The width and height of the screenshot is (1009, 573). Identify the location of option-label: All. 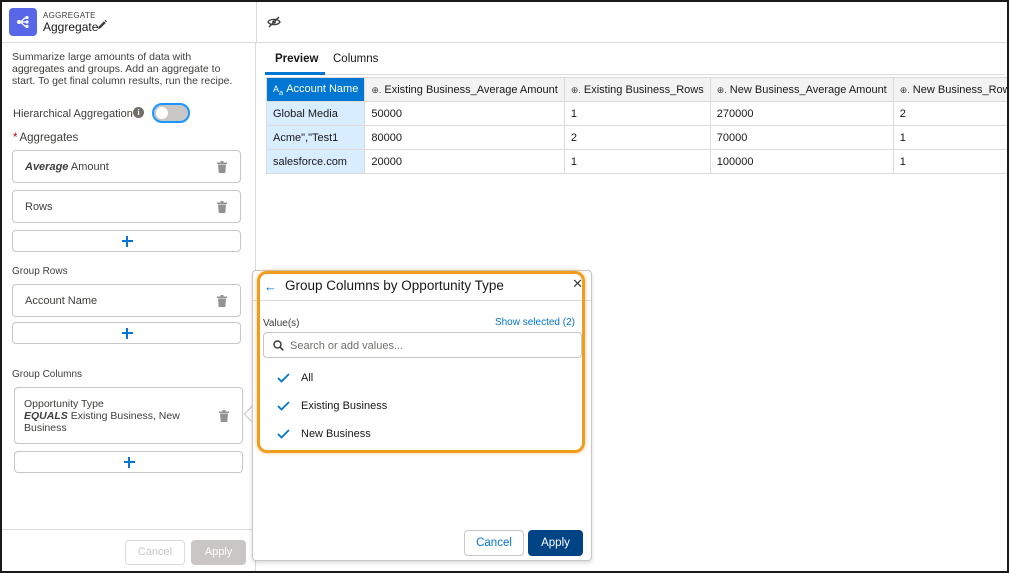
(307, 378).